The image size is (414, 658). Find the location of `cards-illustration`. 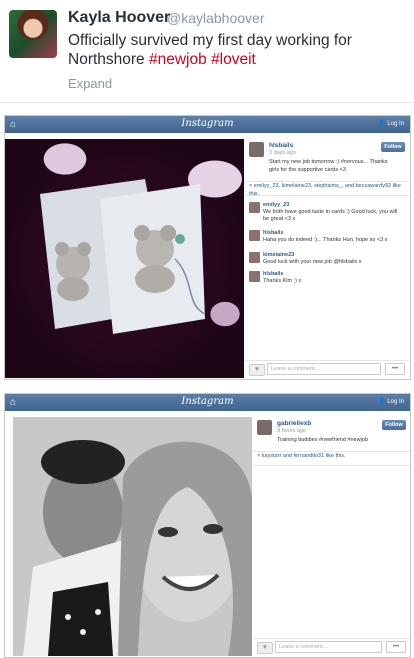

cards-illustration is located at coordinates (123, 256).